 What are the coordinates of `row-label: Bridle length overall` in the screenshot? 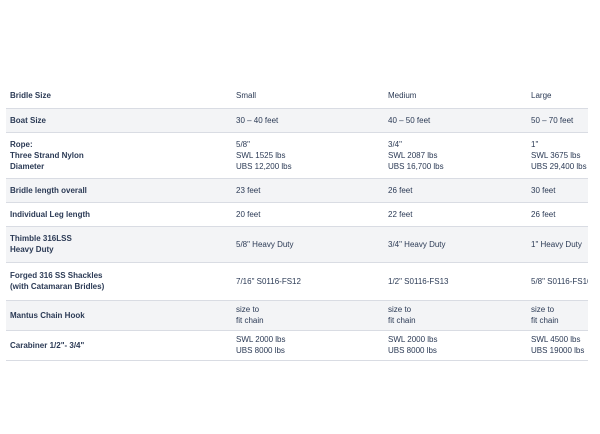 It's located at (48, 190).